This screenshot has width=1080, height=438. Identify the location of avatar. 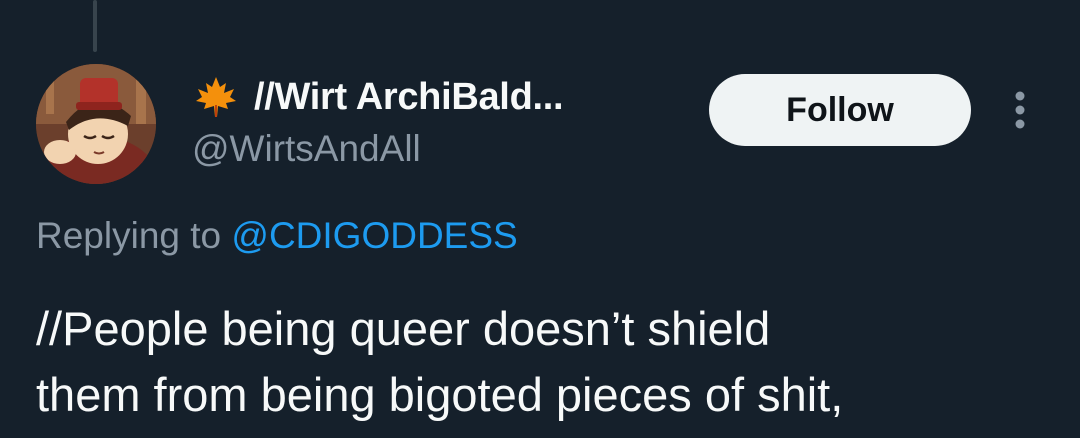
(96, 124).